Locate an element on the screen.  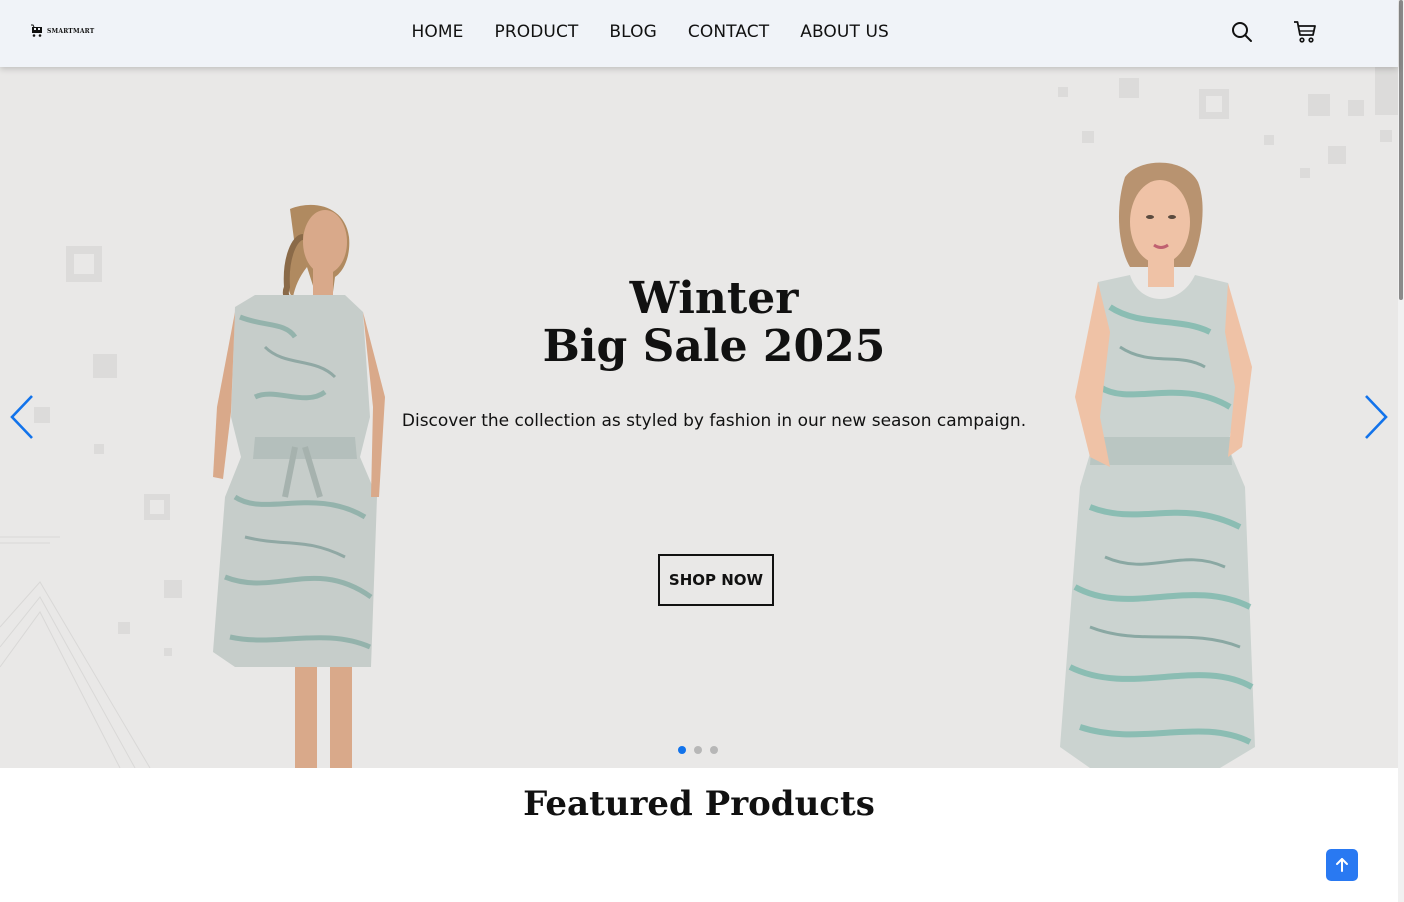
scroll-to-top-button is located at coordinates (1342, 865).